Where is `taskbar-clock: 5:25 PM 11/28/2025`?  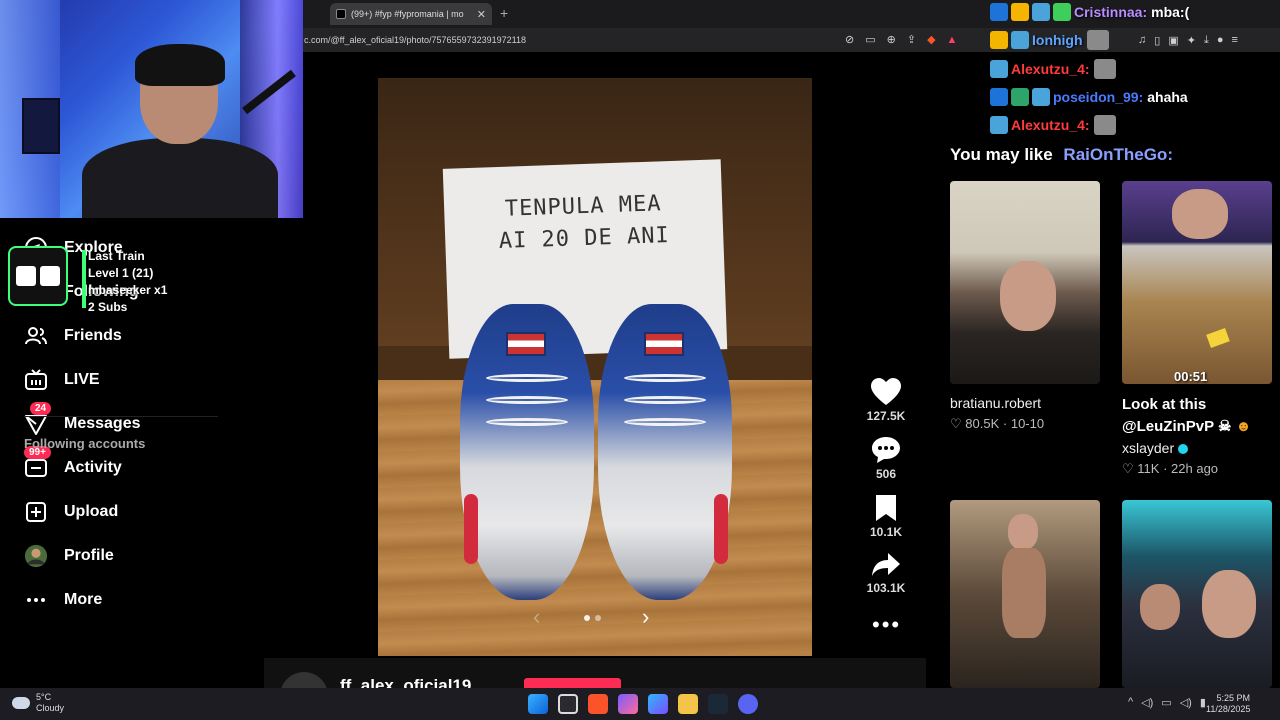 taskbar-clock: 5:25 PM 11/28/2025 is located at coordinates (1228, 704).